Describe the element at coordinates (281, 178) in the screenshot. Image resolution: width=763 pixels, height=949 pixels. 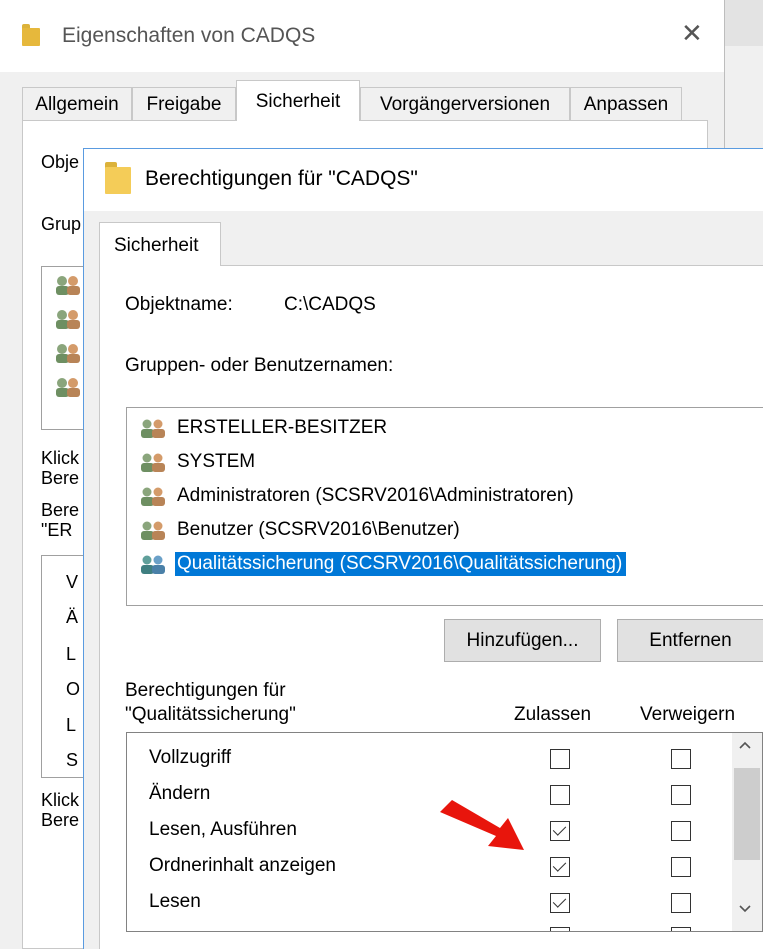
I see `permissions-title: Berechtigungen für "CADQS"` at that location.